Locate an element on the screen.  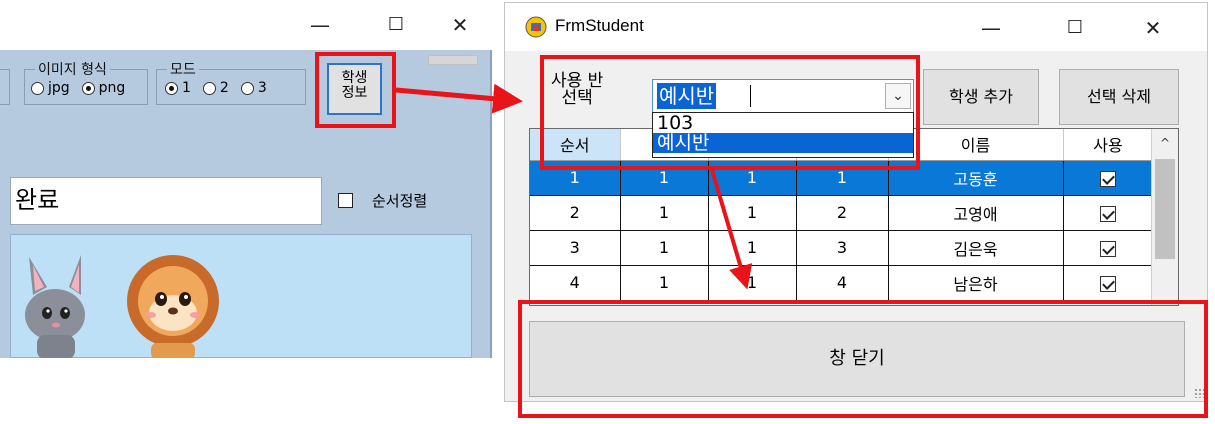
table-row: 2 1 1 2 고영애 is located at coordinates (842, 213).